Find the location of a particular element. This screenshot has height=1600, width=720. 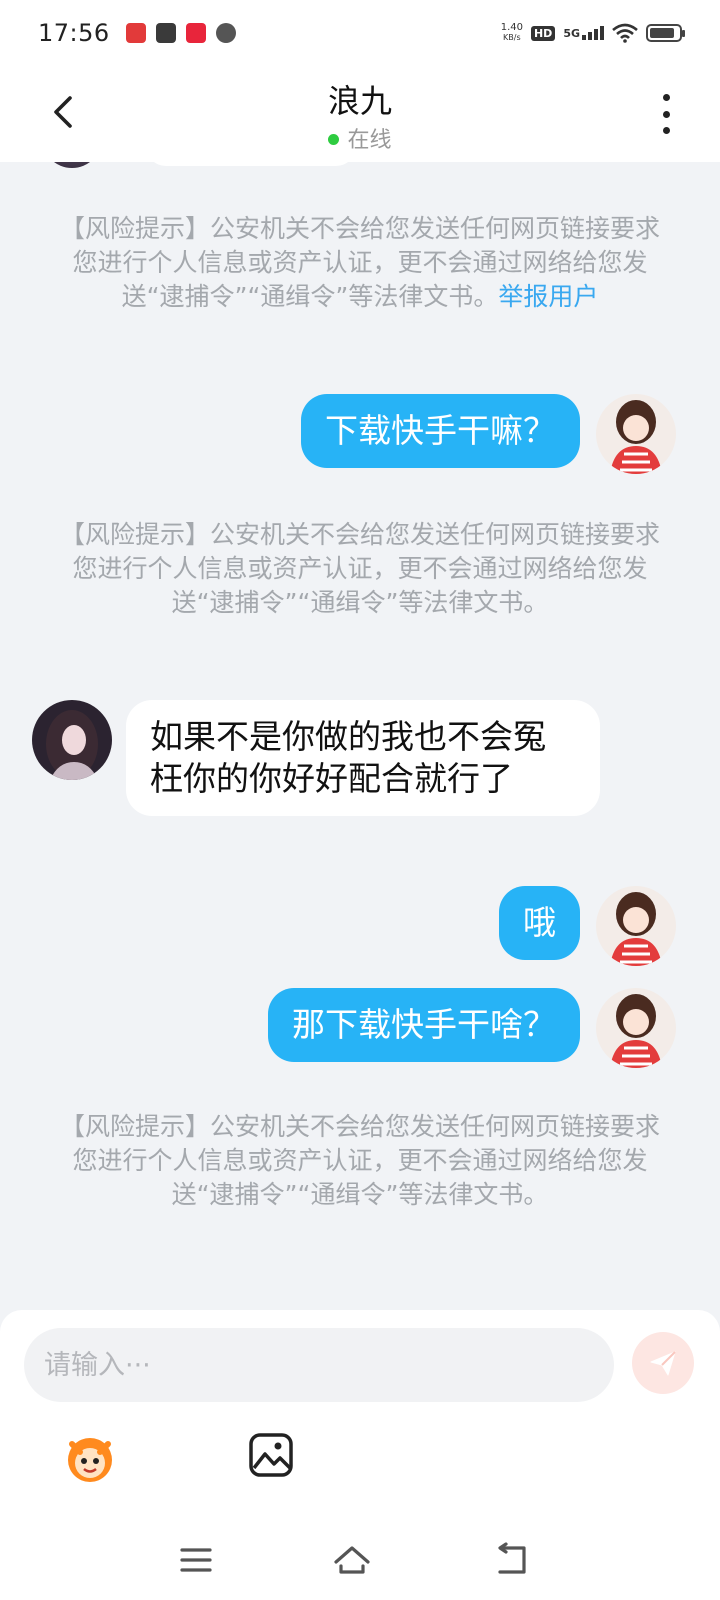

message-bubble-mine: 哦 is located at coordinates (539, 923).